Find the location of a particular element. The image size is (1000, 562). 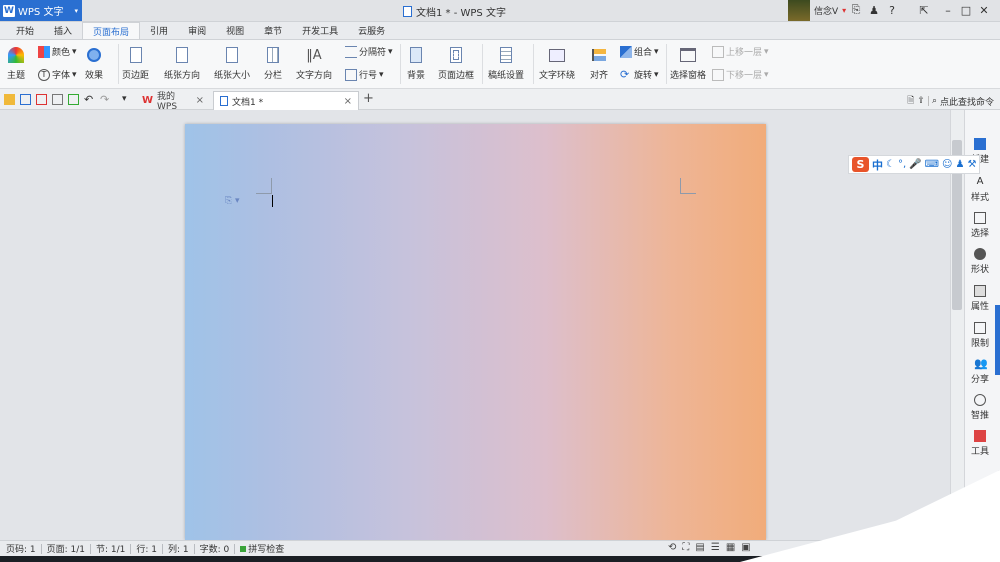

text-wrap-button: 文字环绕 is located at coordinates (557, 62).